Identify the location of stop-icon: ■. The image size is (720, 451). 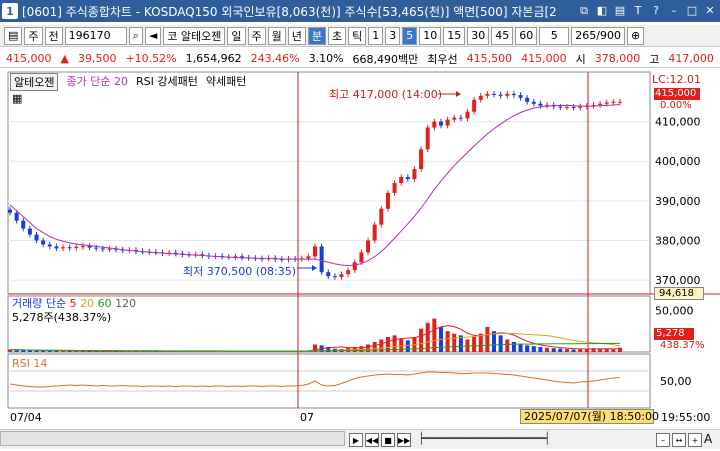
(388, 440).